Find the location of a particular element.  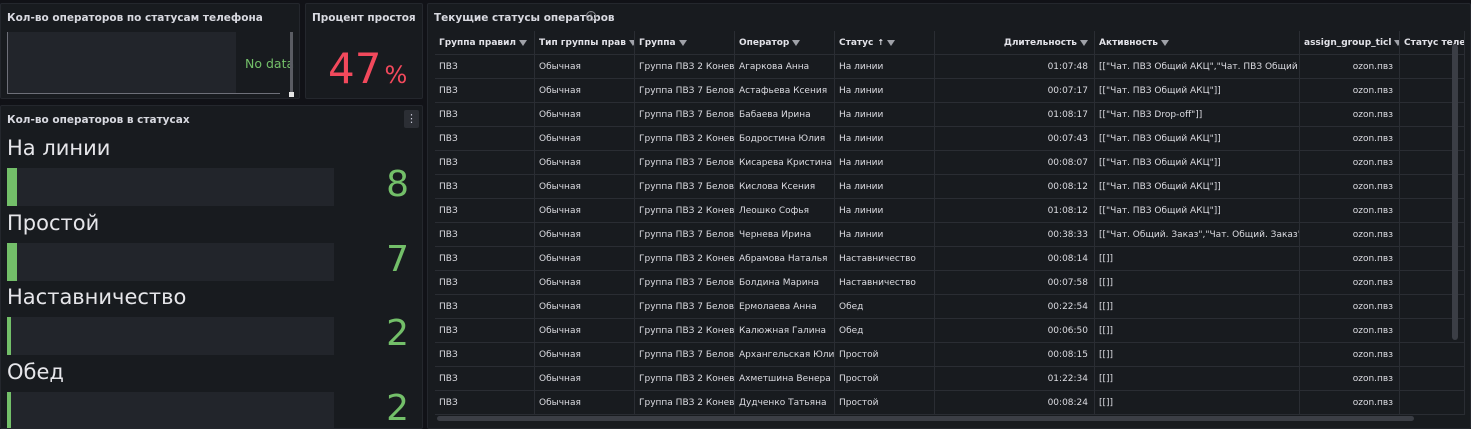

stat-unit: % is located at coordinates (396, 75).